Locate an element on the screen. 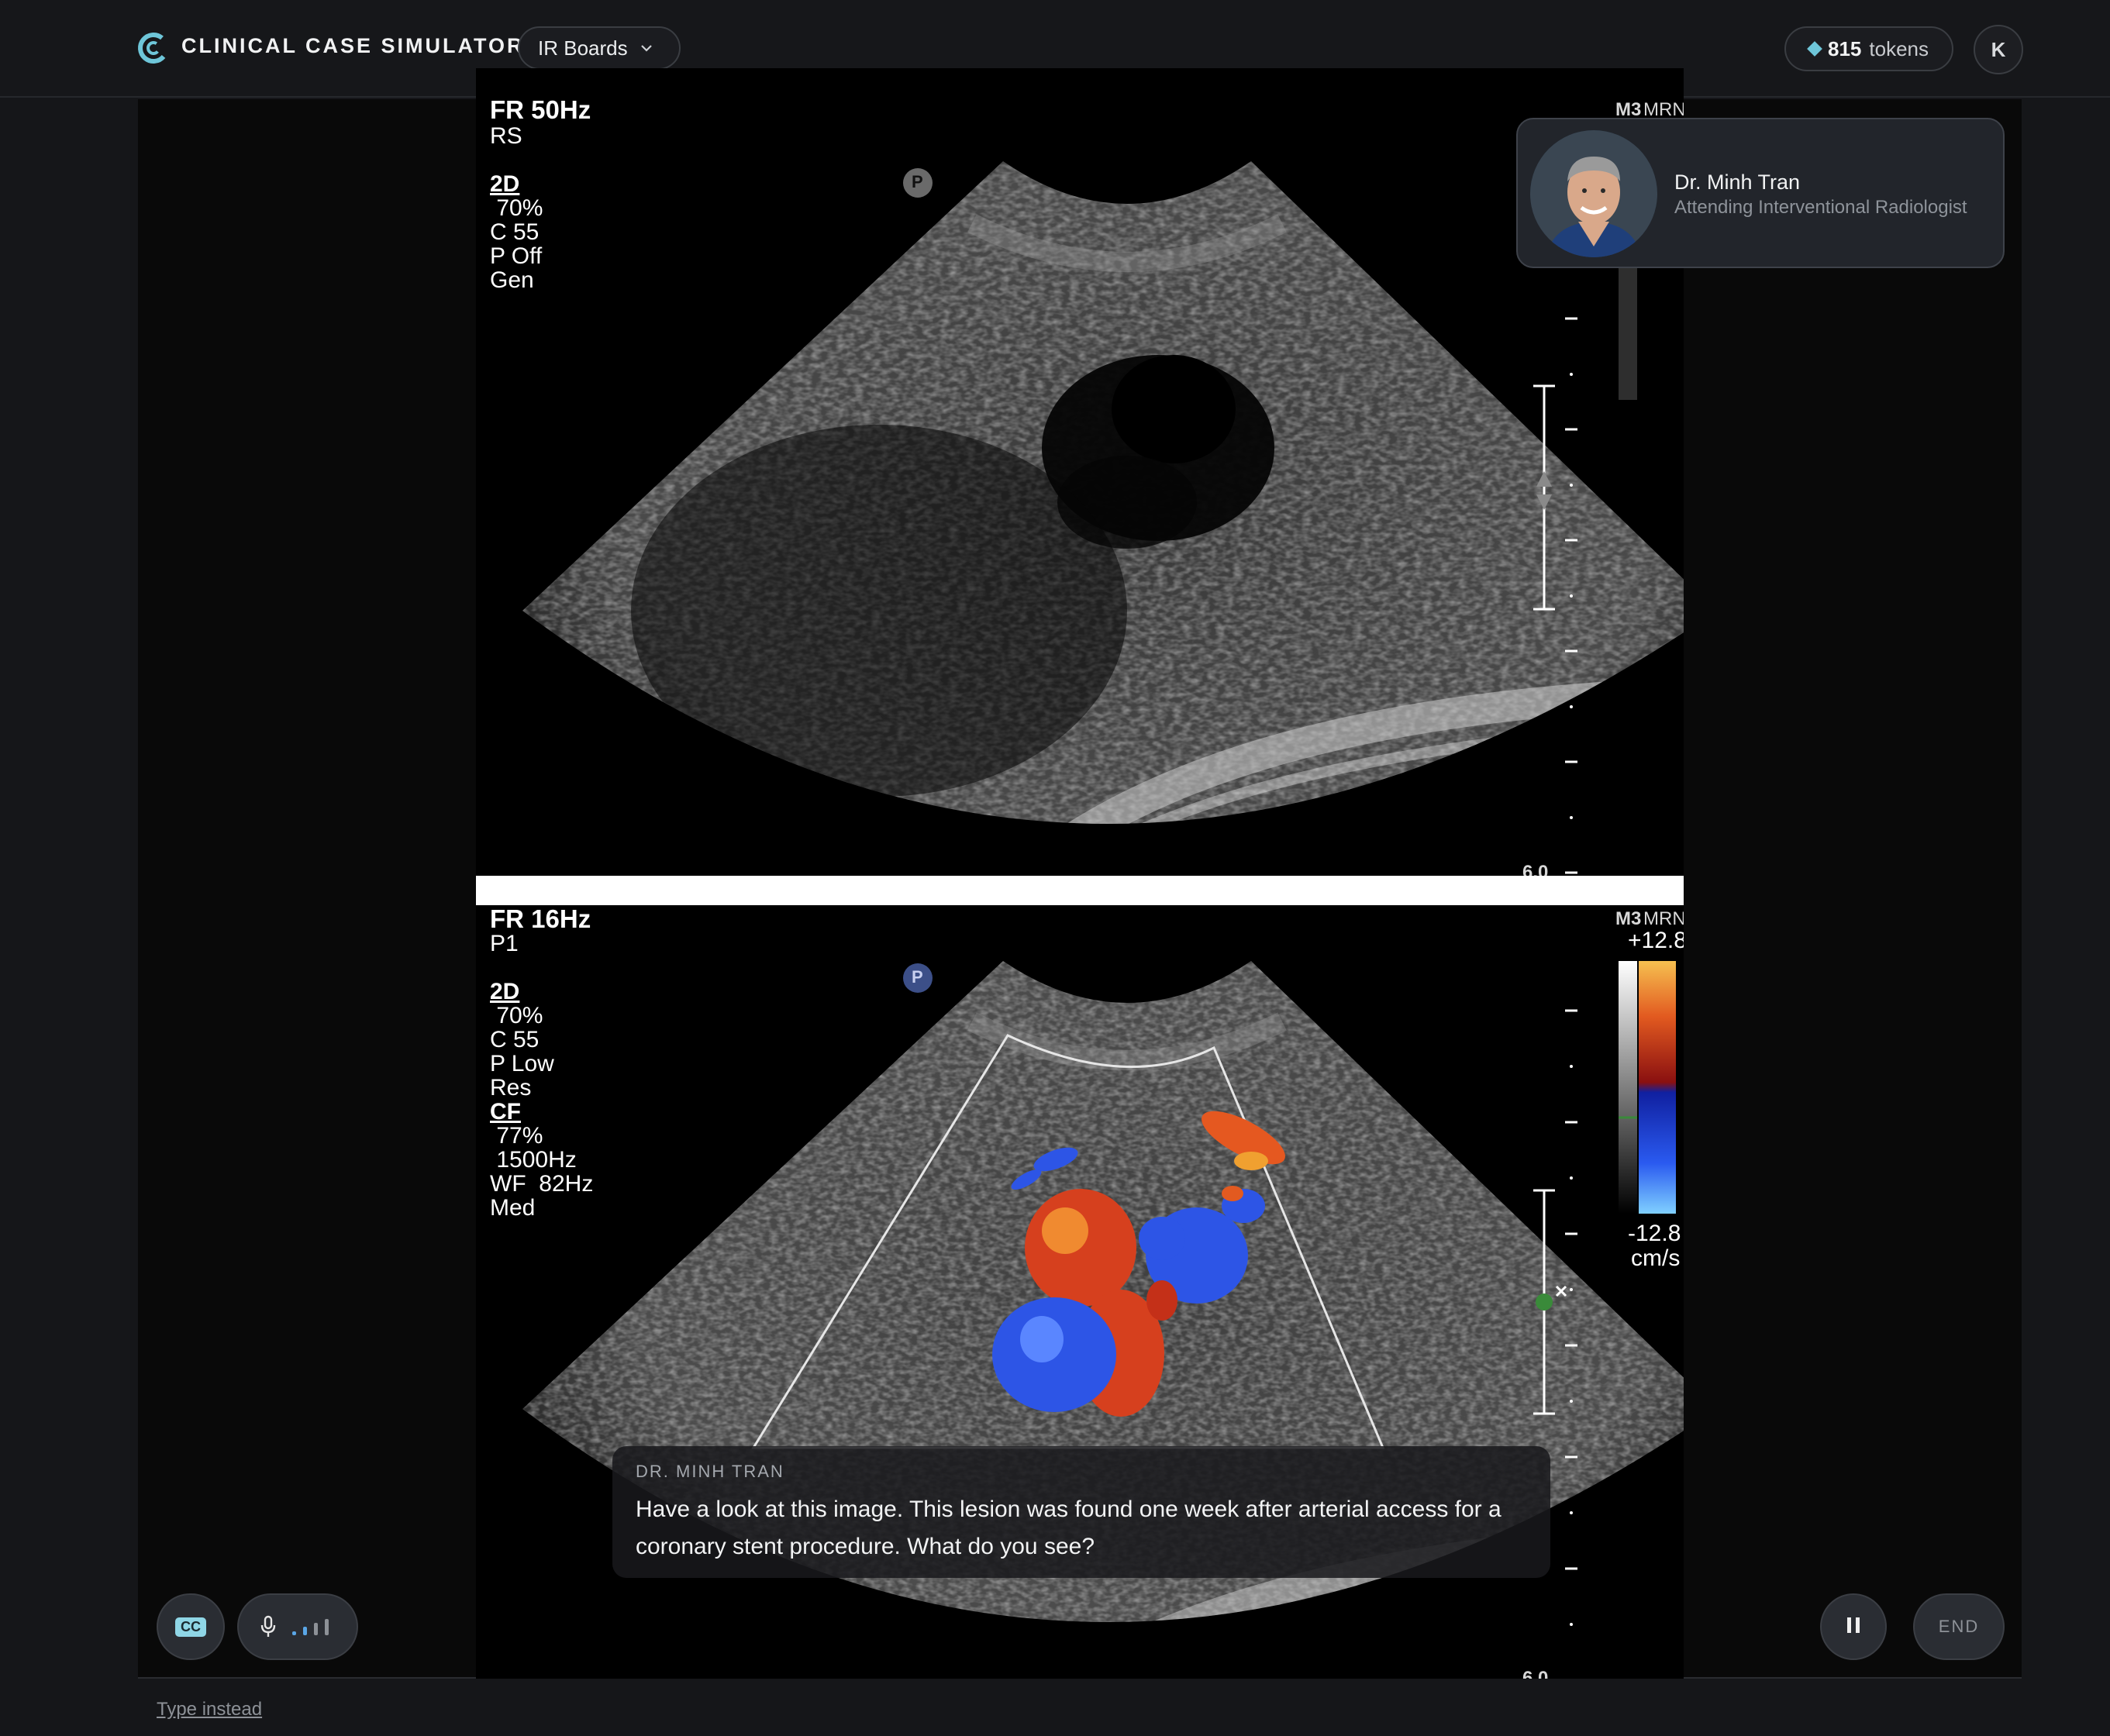 The height and width of the screenshot is (1736, 2110). wall-filter-label: WF 82Hz is located at coordinates (542, 1184).